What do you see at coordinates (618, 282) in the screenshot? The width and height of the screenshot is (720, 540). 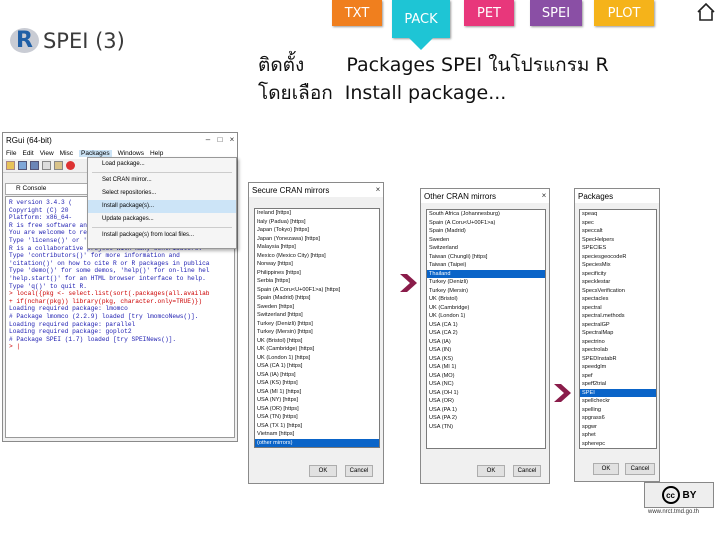 I see `package-list-item: specklestar` at bounding box center [618, 282].